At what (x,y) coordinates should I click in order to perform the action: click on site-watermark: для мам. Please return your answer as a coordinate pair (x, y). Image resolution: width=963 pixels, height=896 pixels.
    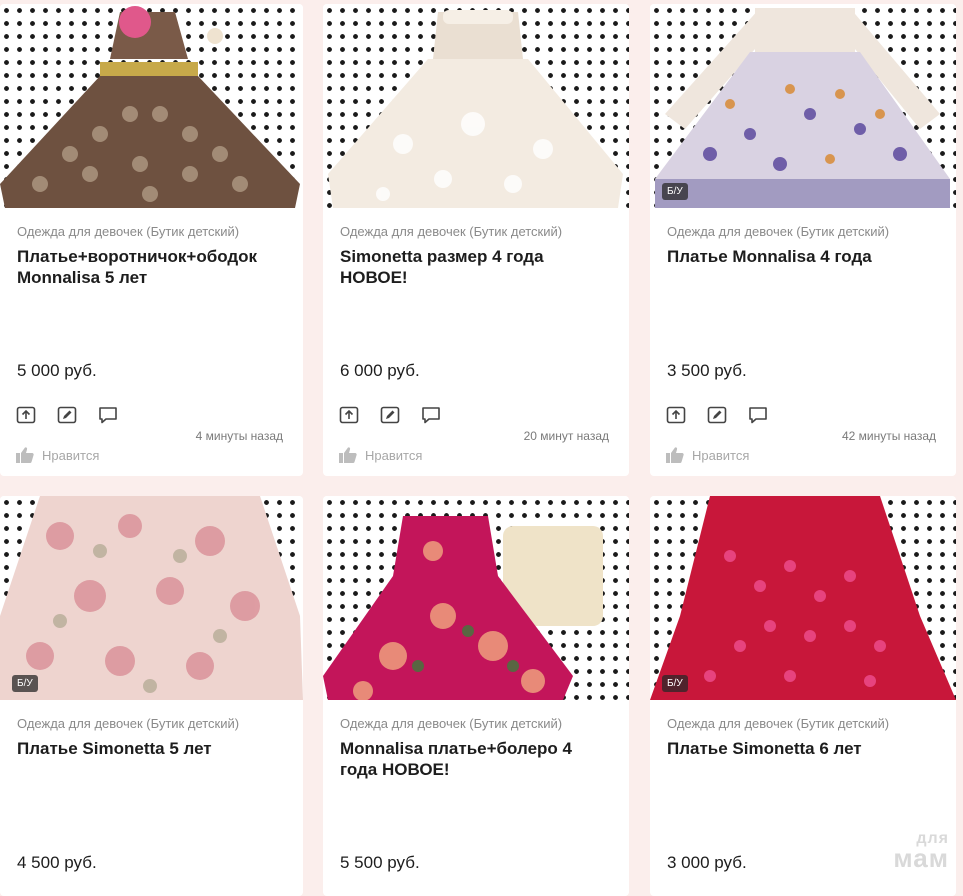
    Looking at the image, I should click on (921, 851).